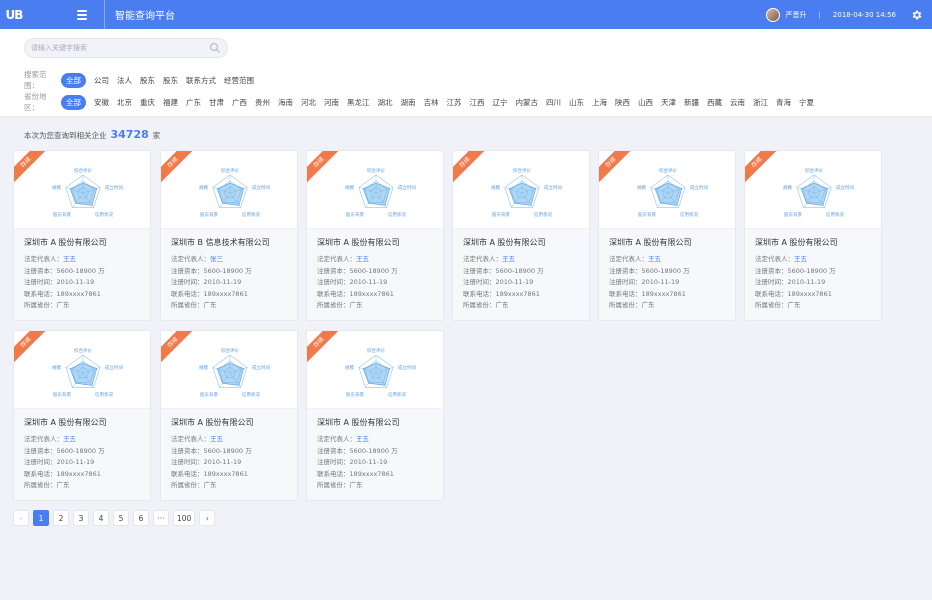  What do you see at coordinates (230, 242) in the screenshot?
I see `company-name: 深圳市 B 信息技术有限公司` at bounding box center [230, 242].